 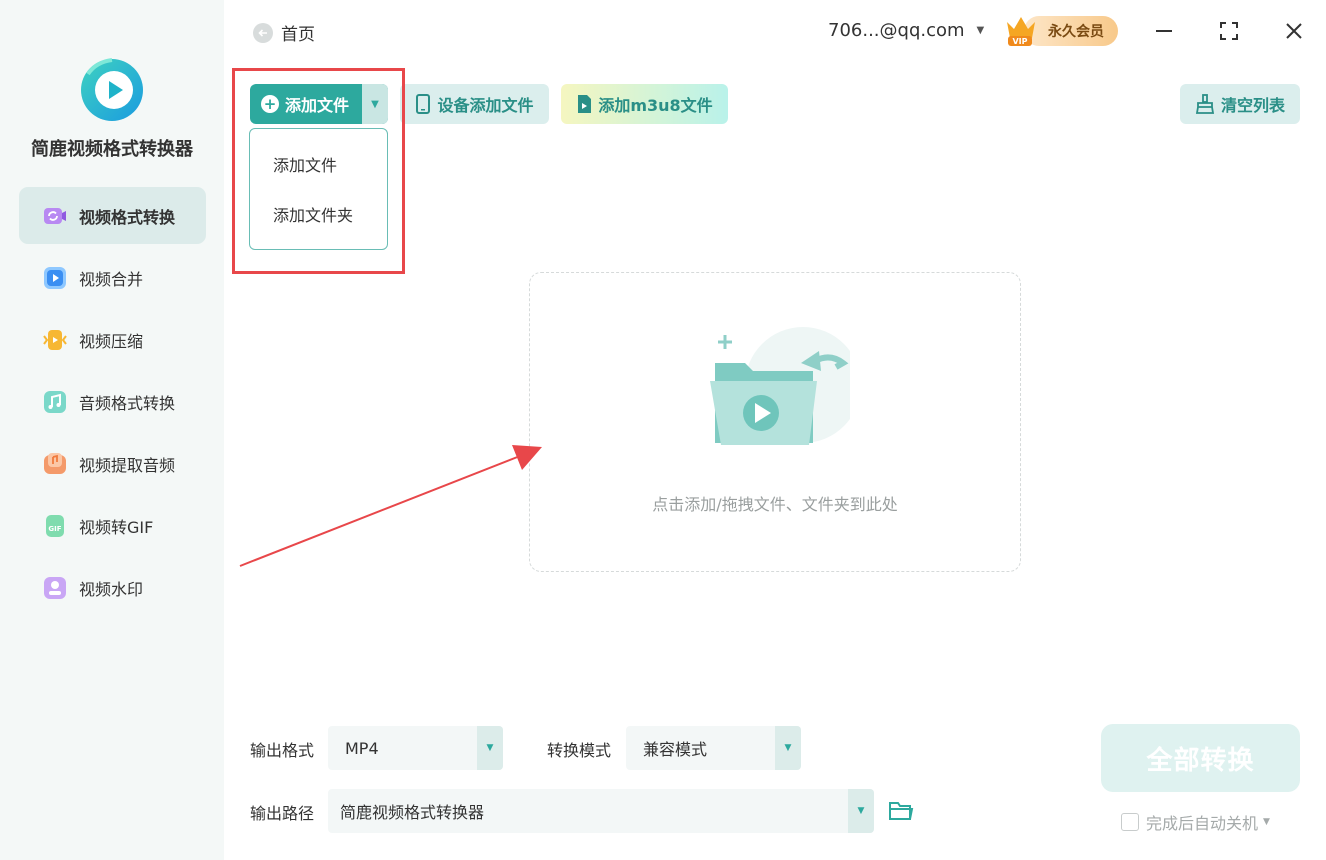 I want to click on crown-icon: VIP, so click(x=1021, y=31).